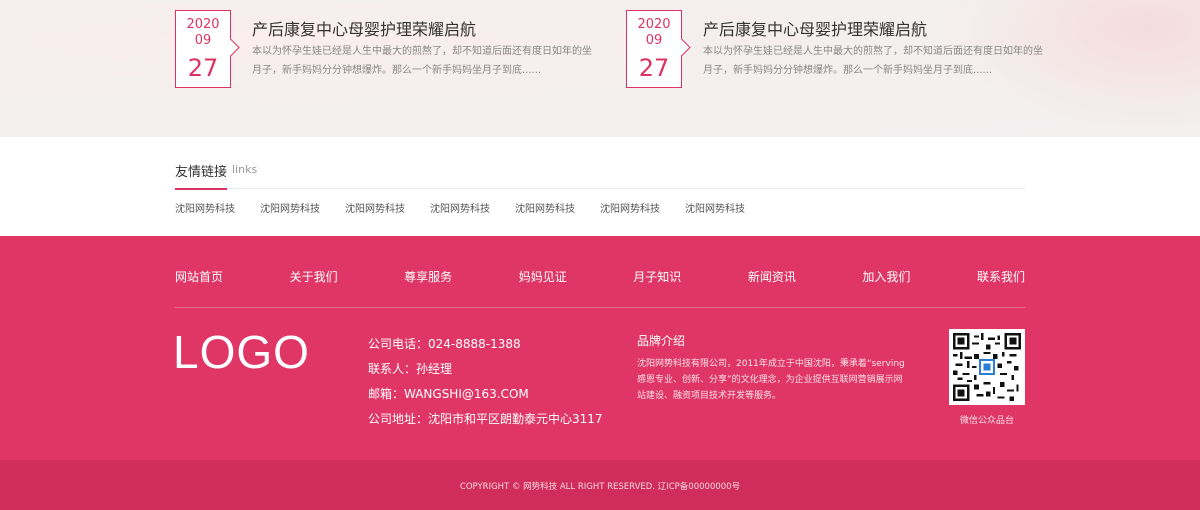 The width and height of the screenshot is (1200, 510). I want to click on qr-code-icon, so click(987, 367).